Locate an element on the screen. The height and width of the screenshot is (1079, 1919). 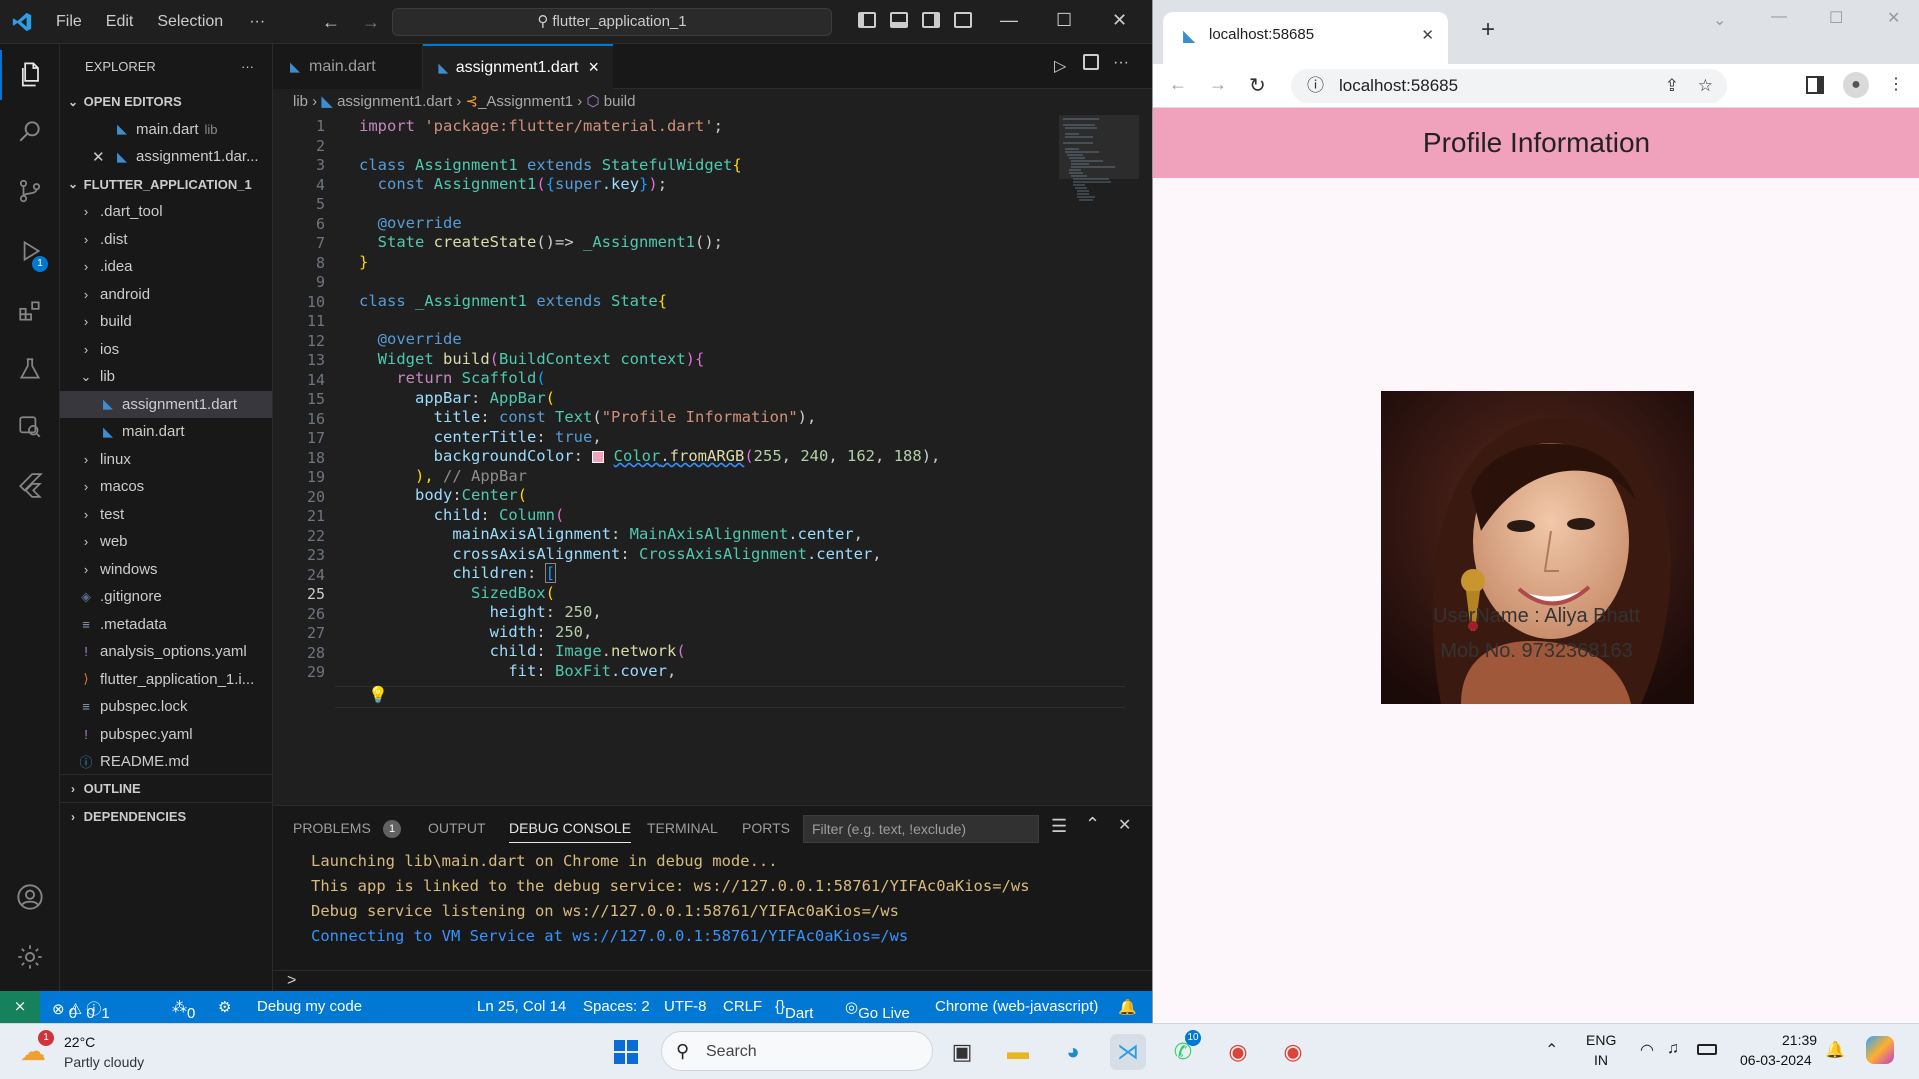
open-editor-item: ◣ main.dart lib is located at coordinates (166, 130).